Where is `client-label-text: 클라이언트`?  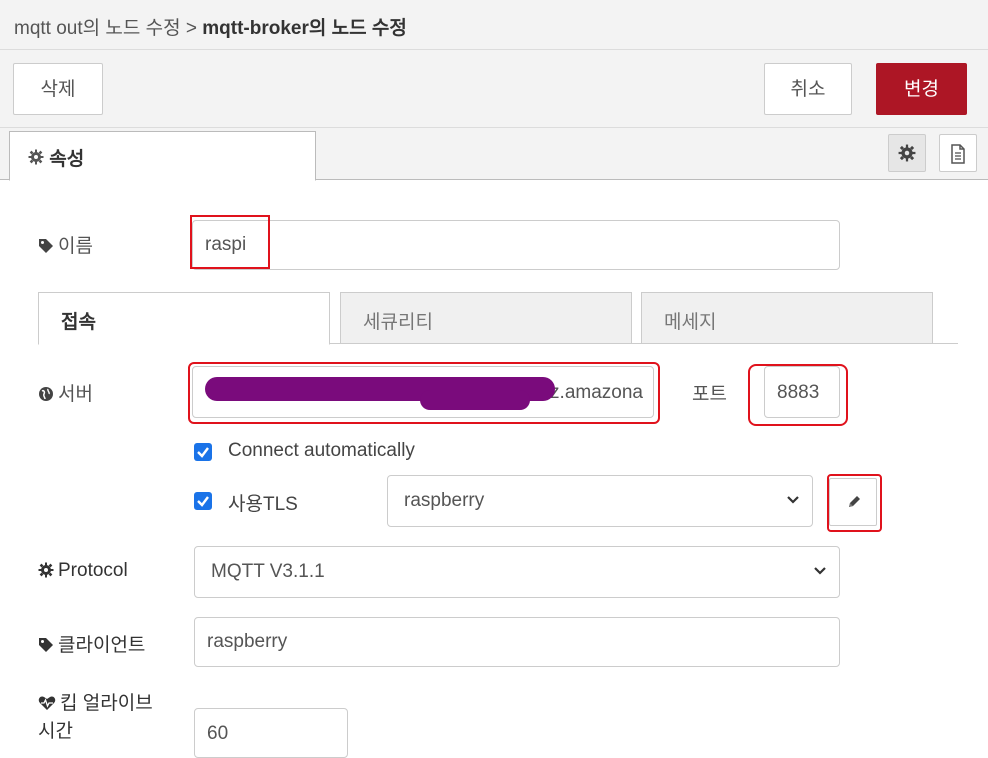 client-label-text: 클라이언트 is located at coordinates (102, 645).